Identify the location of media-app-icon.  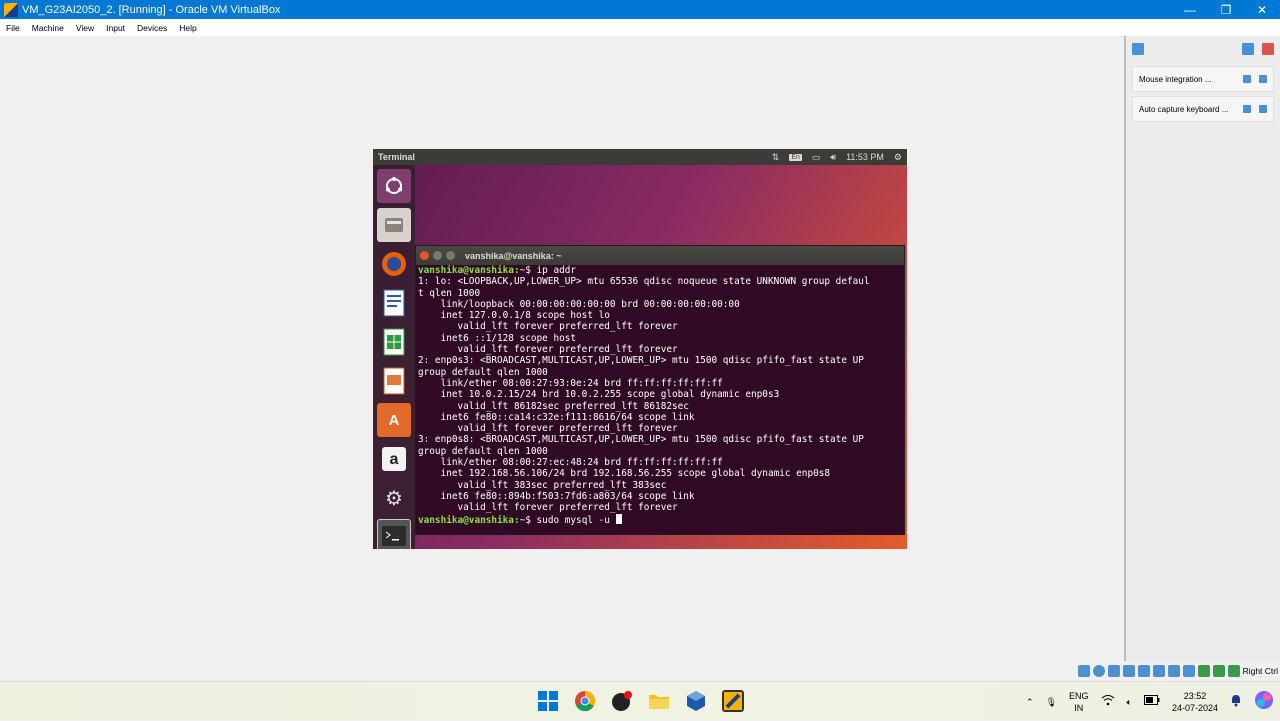
(622, 701).